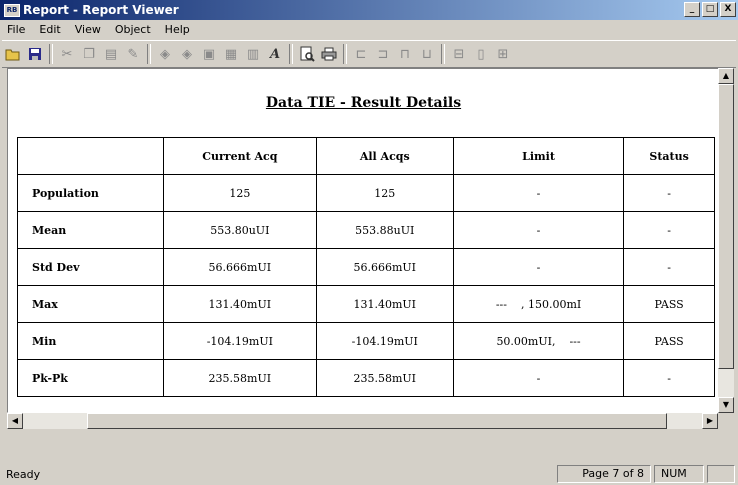 This screenshot has height=485, width=738. Describe the element at coordinates (427, 54) in the screenshot. I see `distribute-icon: ⊔` at that location.